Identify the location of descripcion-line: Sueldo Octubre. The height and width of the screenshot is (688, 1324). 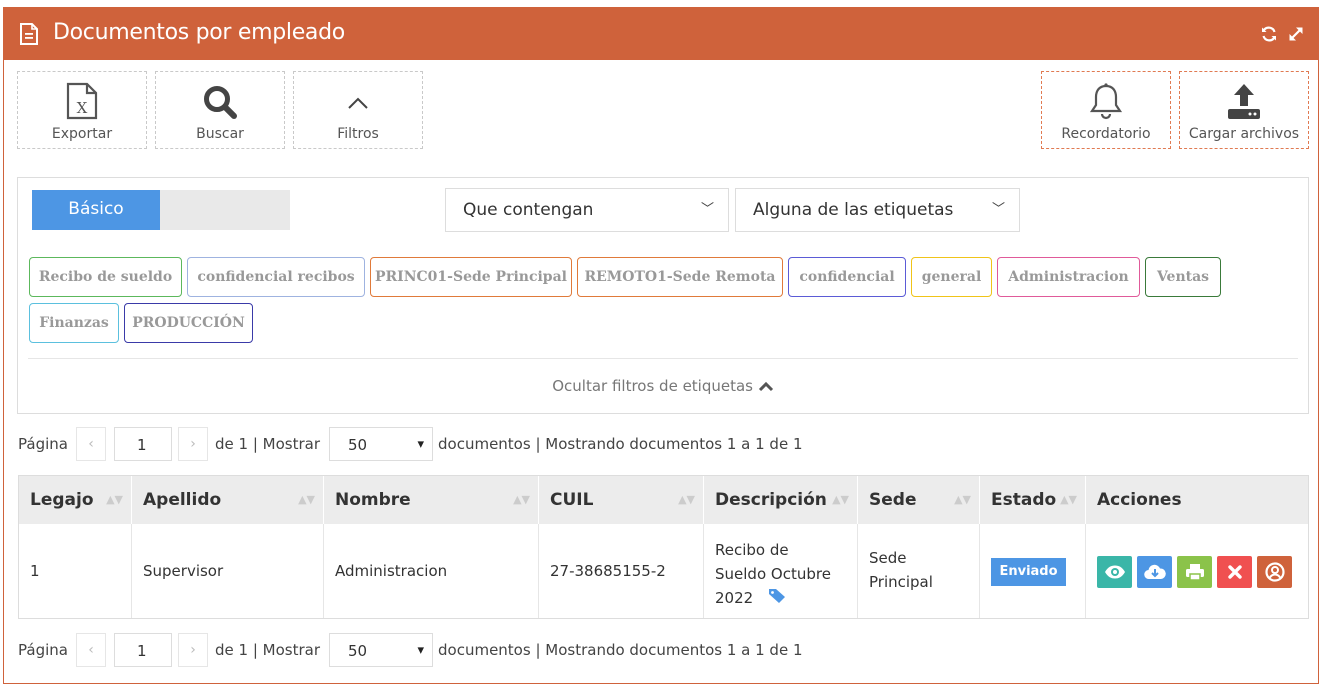
(773, 574).